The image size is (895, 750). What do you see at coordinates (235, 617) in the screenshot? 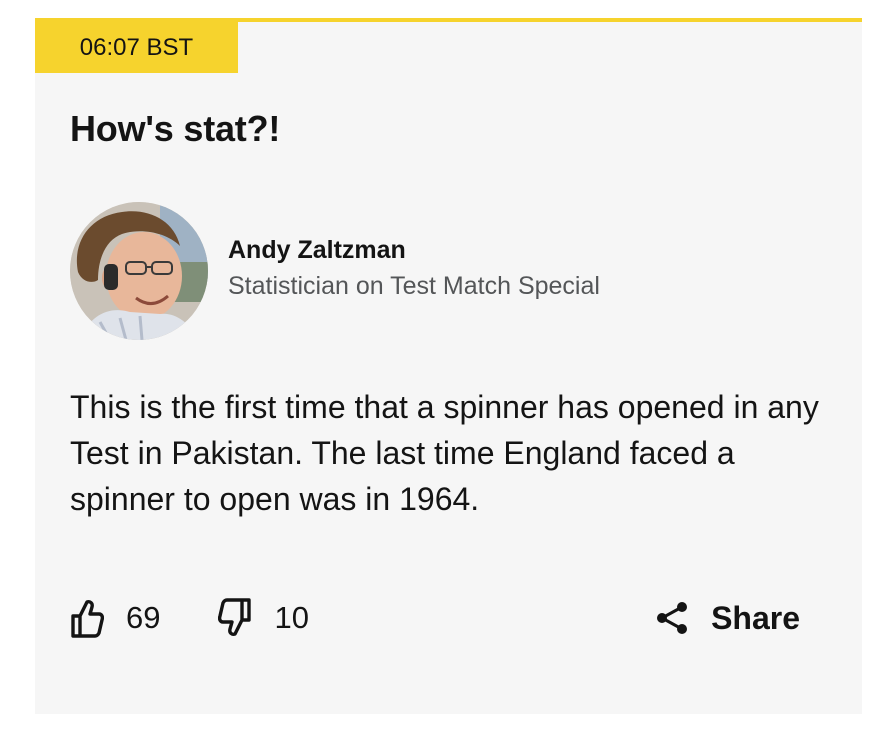
I see `thumbs-down-icon` at bounding box center [235, 617].